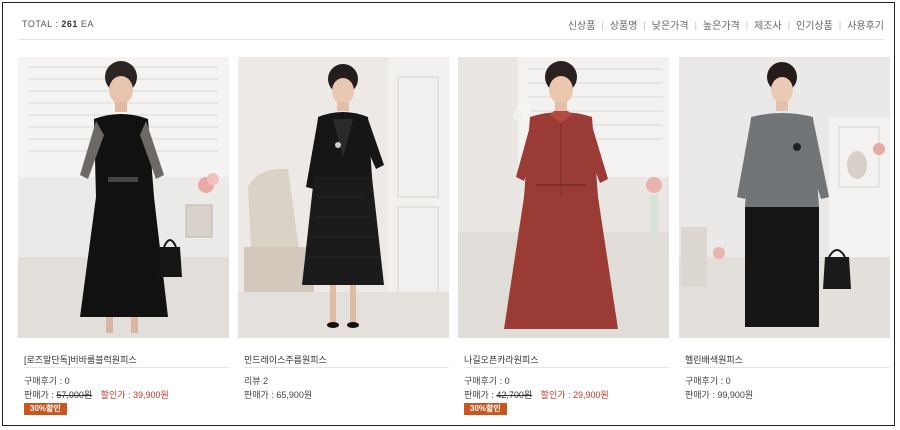  I want to click on total-label: TOTAL :, so click(42, 24).